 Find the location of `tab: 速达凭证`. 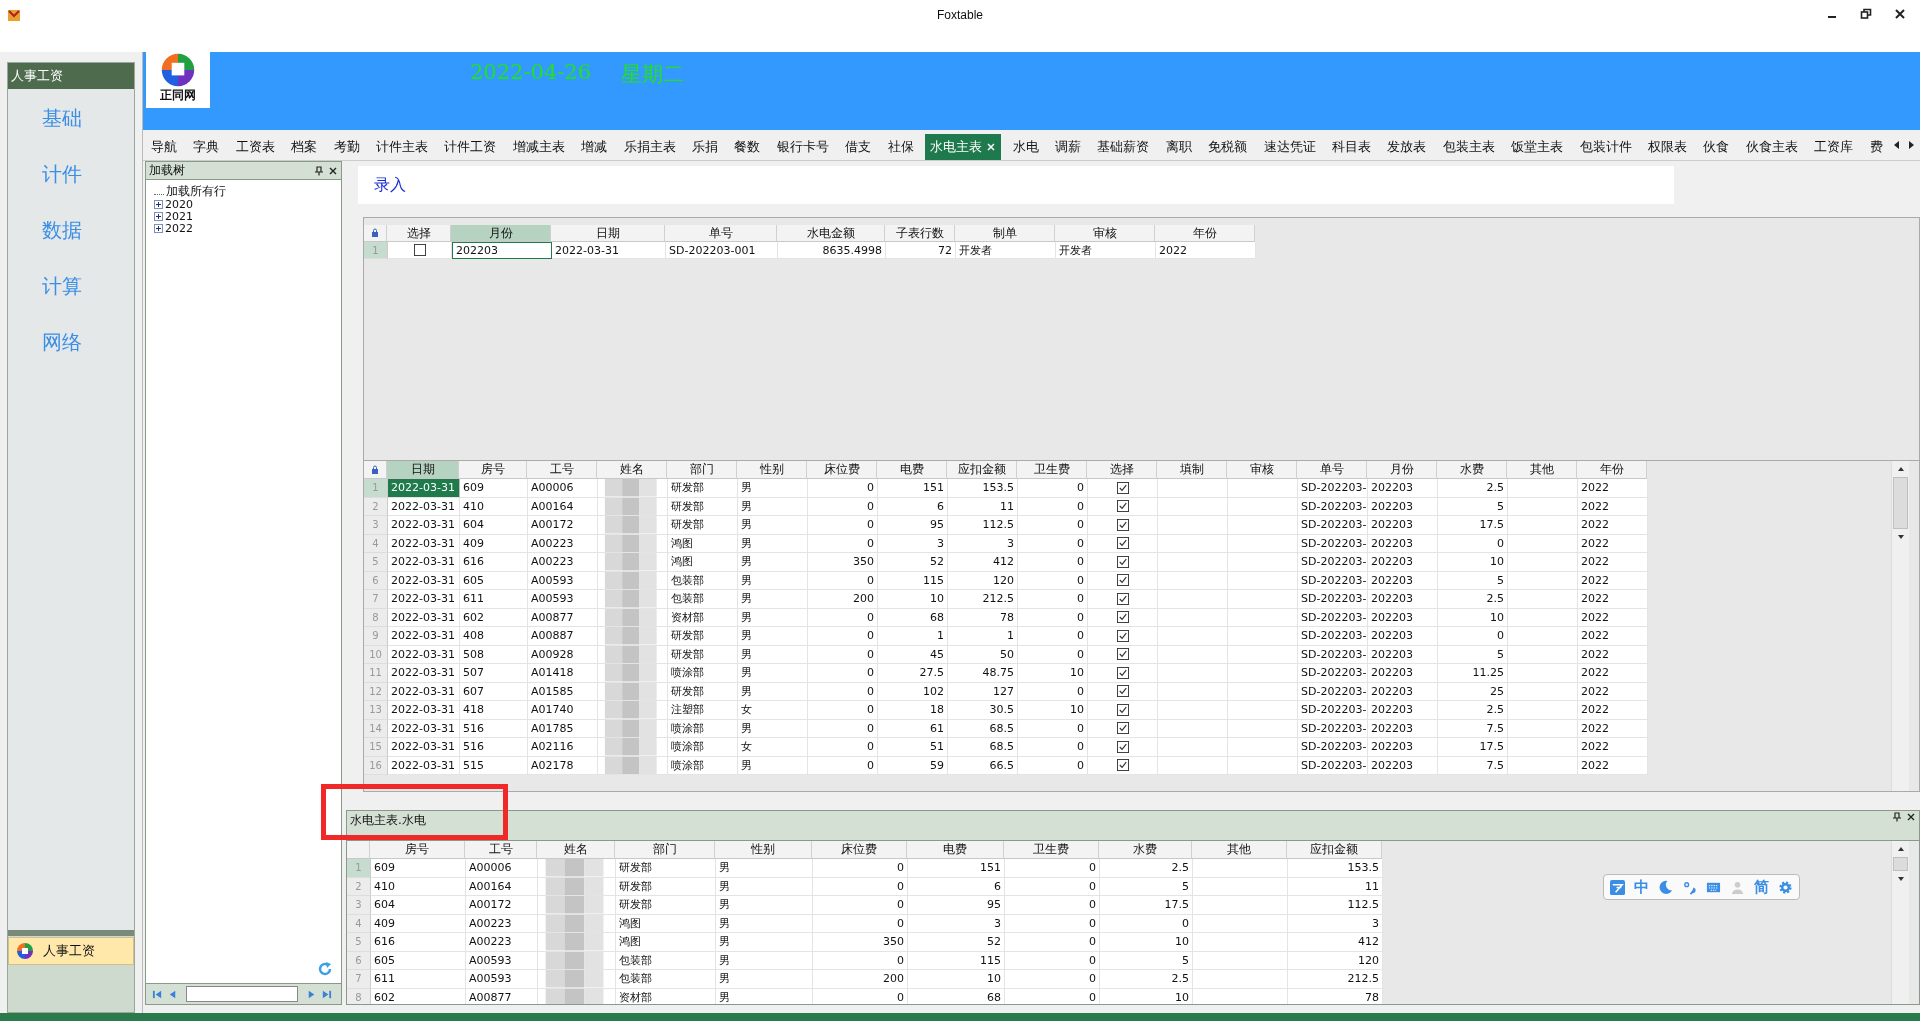

tab: 速达凭证 is located at coordinates (1289, 147).